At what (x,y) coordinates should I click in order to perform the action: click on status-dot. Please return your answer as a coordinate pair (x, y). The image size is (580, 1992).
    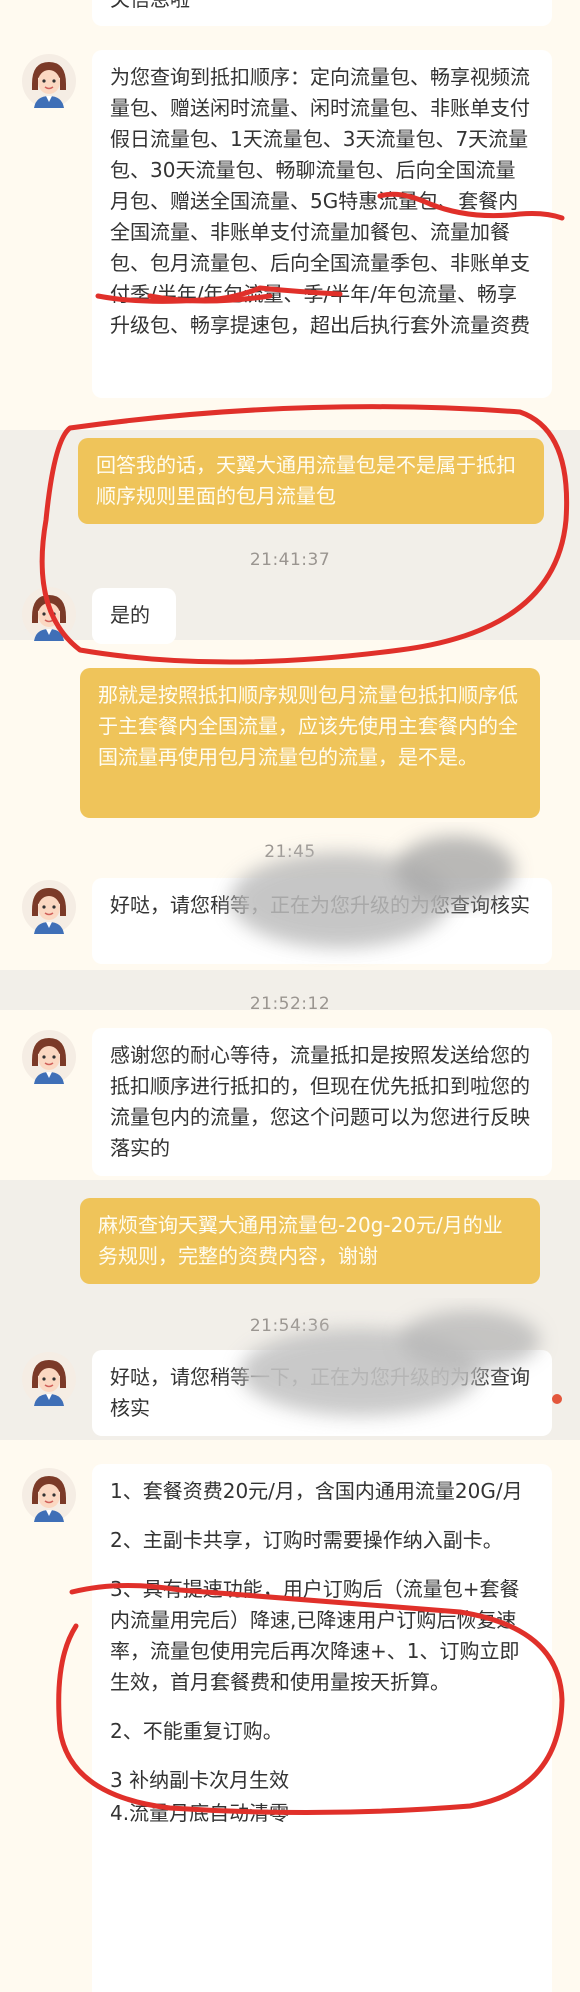
    Looking at the image, I should click on (557, 1399).